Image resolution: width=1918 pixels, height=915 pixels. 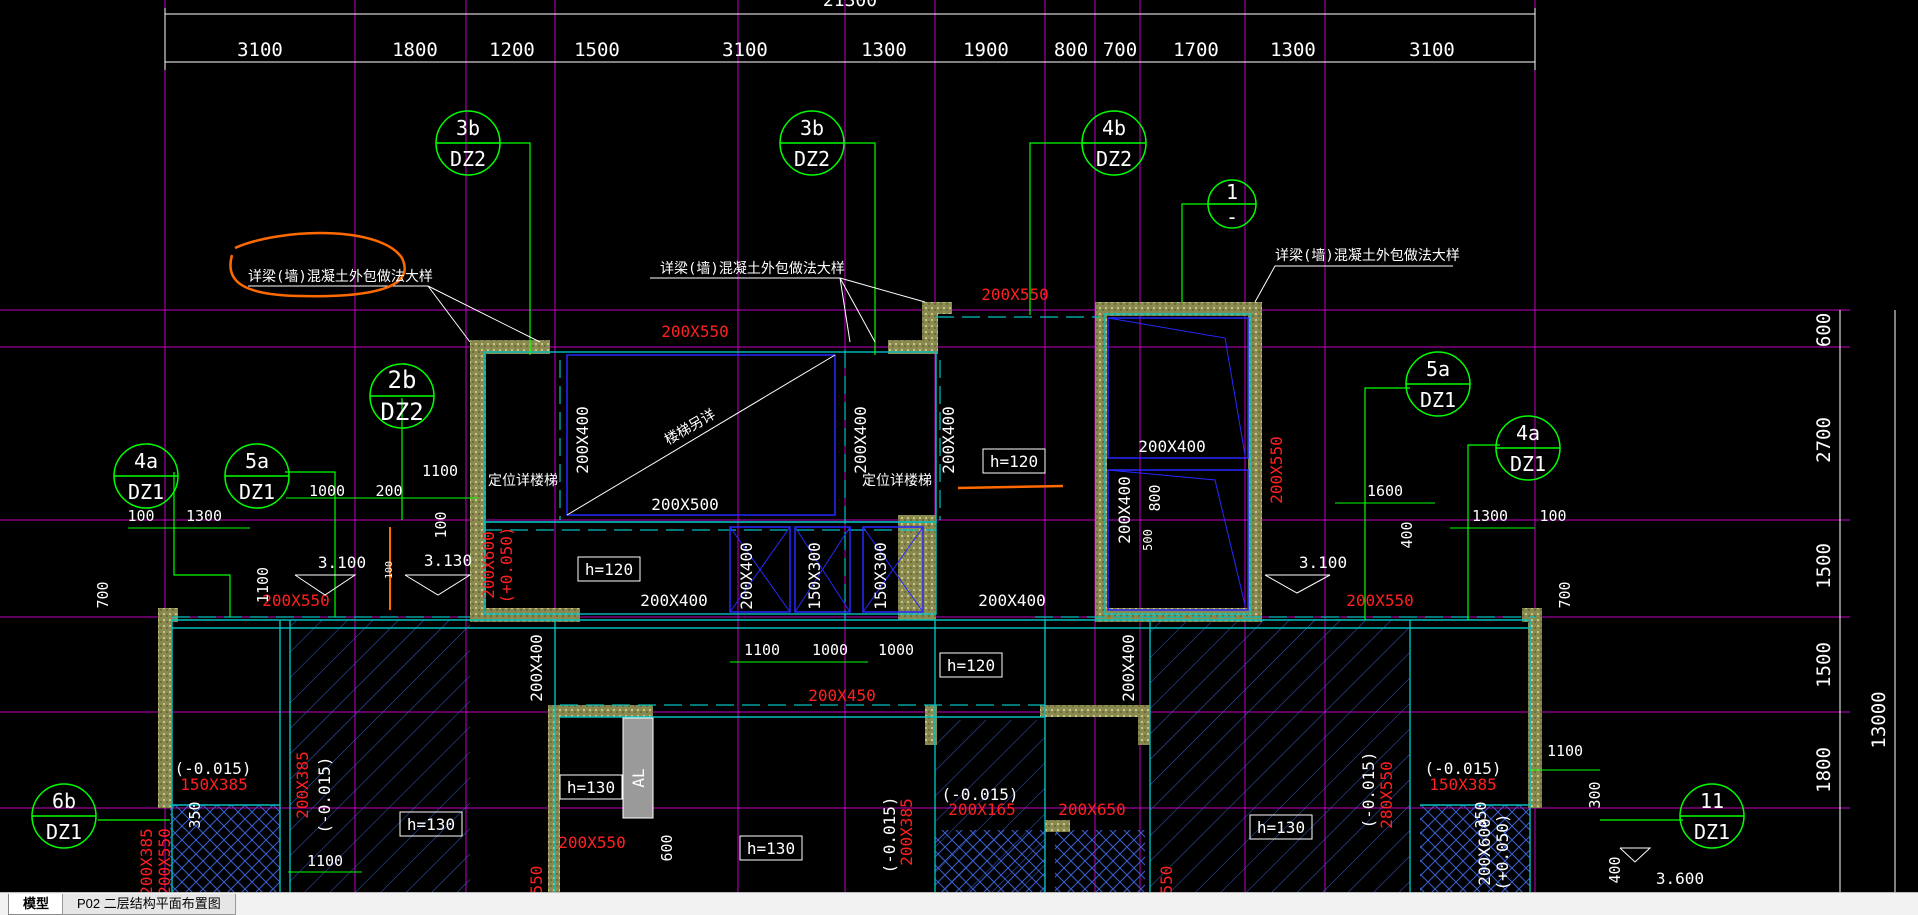 I want to click on tag-2-top: 3b, so click(x=812, y=128).